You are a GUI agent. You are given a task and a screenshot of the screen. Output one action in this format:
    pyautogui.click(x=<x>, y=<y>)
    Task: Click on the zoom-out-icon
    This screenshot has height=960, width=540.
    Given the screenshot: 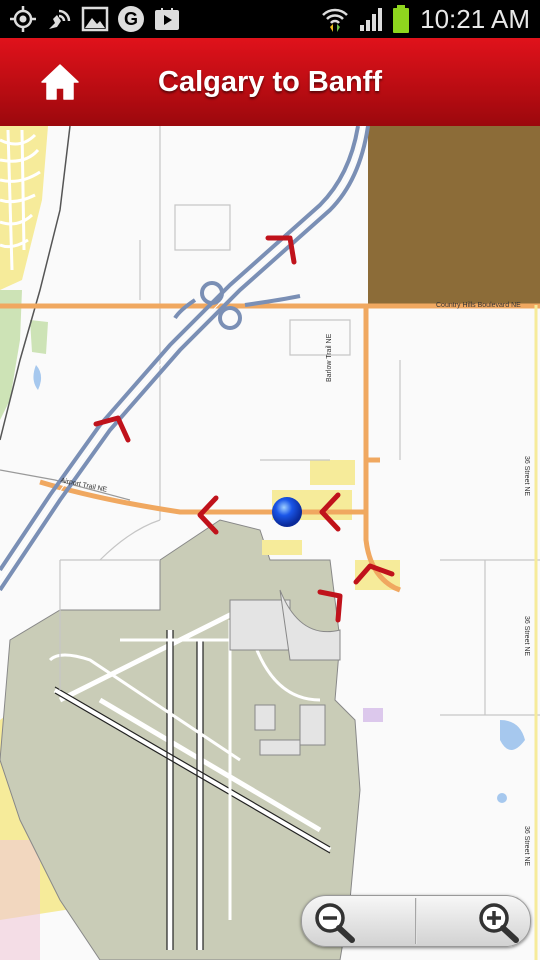 What is the action you would take?
    pyautogui.click(x=335, y=923)
    